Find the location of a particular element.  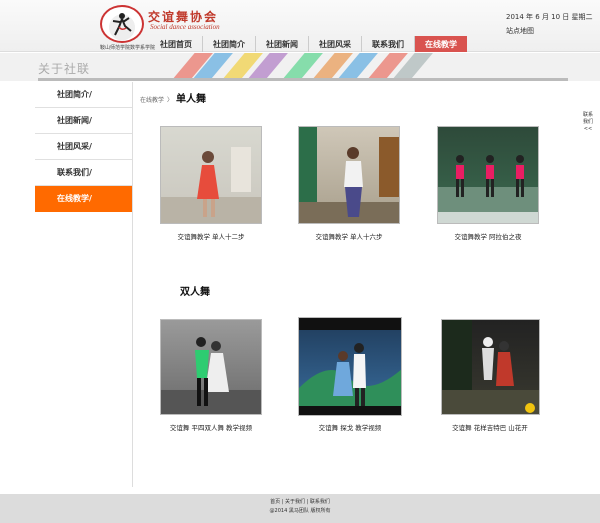

logo-school: 鞍山师范学院数学系学院 is located at coordinates (128, 48).